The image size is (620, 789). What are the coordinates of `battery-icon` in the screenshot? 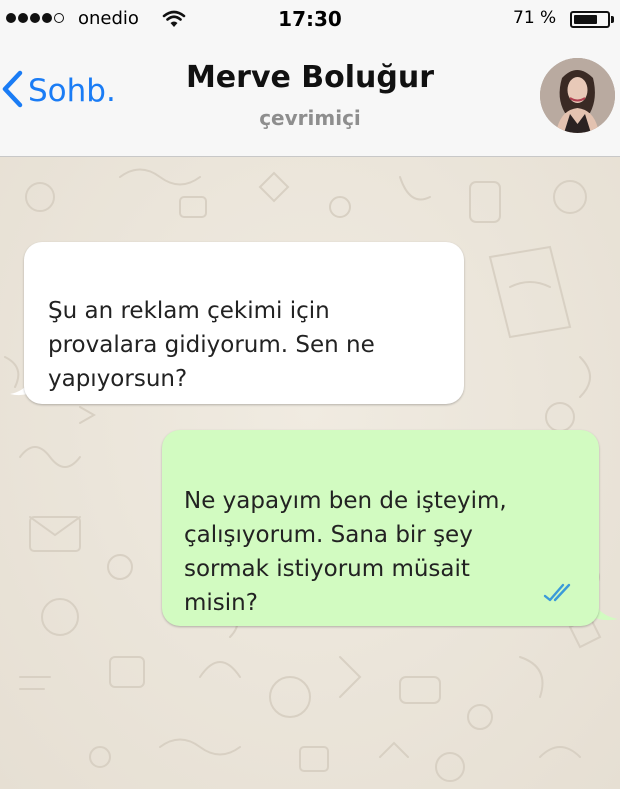 It's located at (590, 19).